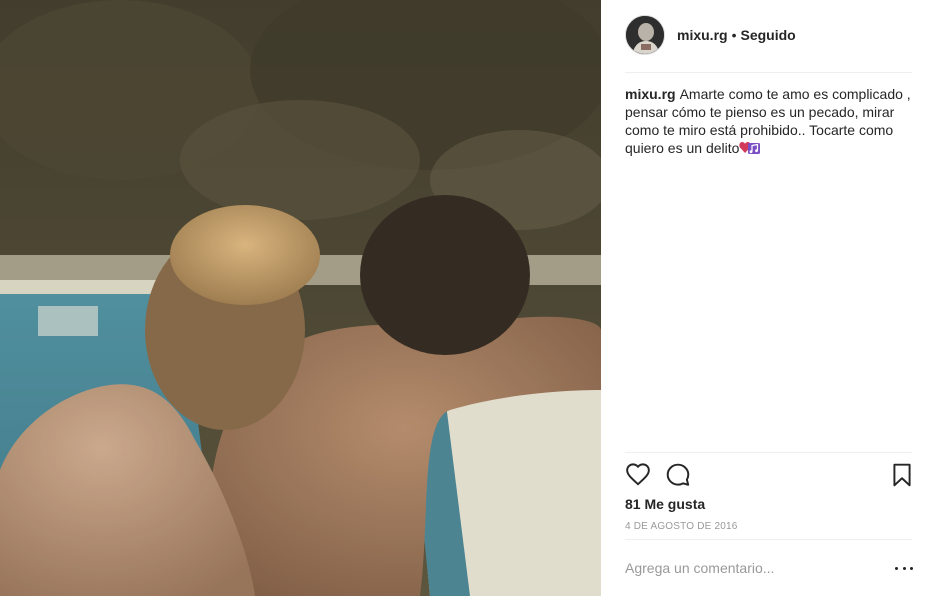 This screenshot has width=930, height=596. I want to click on avatar-image, so click(645, 35).